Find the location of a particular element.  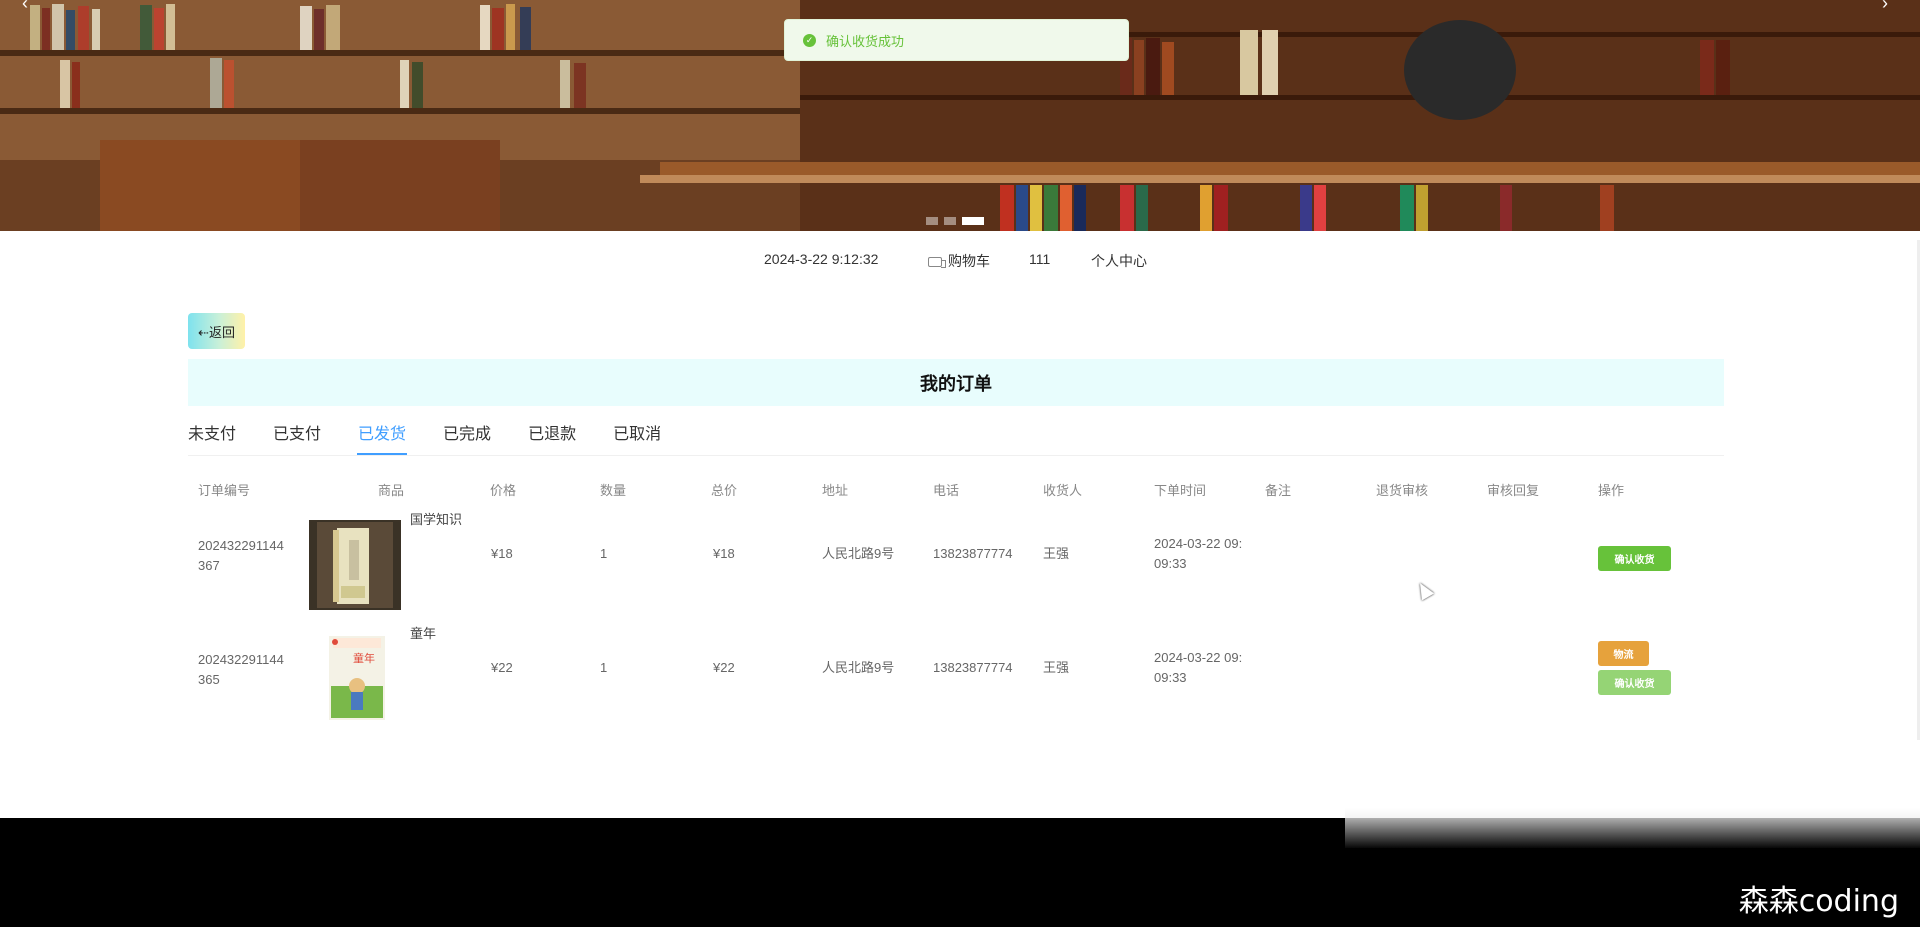

col-phone: 电话 is located at coordinates (946, 490).